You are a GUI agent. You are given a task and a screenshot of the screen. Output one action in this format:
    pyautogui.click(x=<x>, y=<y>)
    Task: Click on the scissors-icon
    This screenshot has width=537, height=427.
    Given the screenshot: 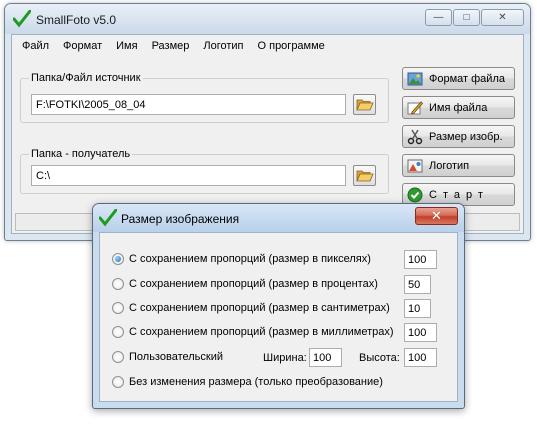 What is the action you would take?
    pyautogui.click(x=415, y=137)
    